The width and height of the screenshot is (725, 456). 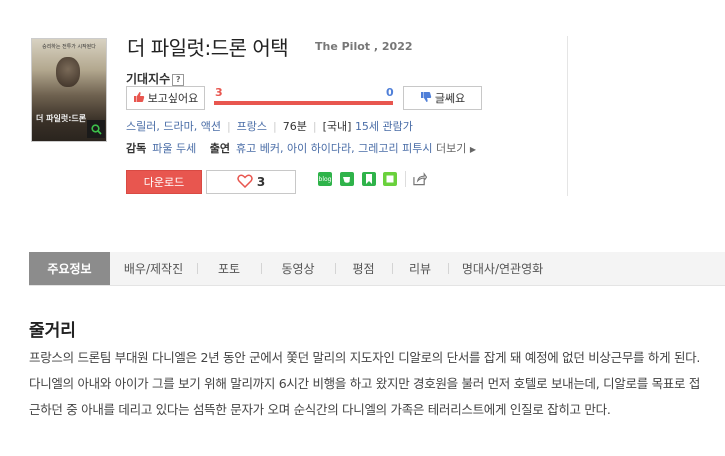 What do you see at coordinates (390, 92) in the screenshot?
I see `nah-count: 0` at bounding box center [390, 92].